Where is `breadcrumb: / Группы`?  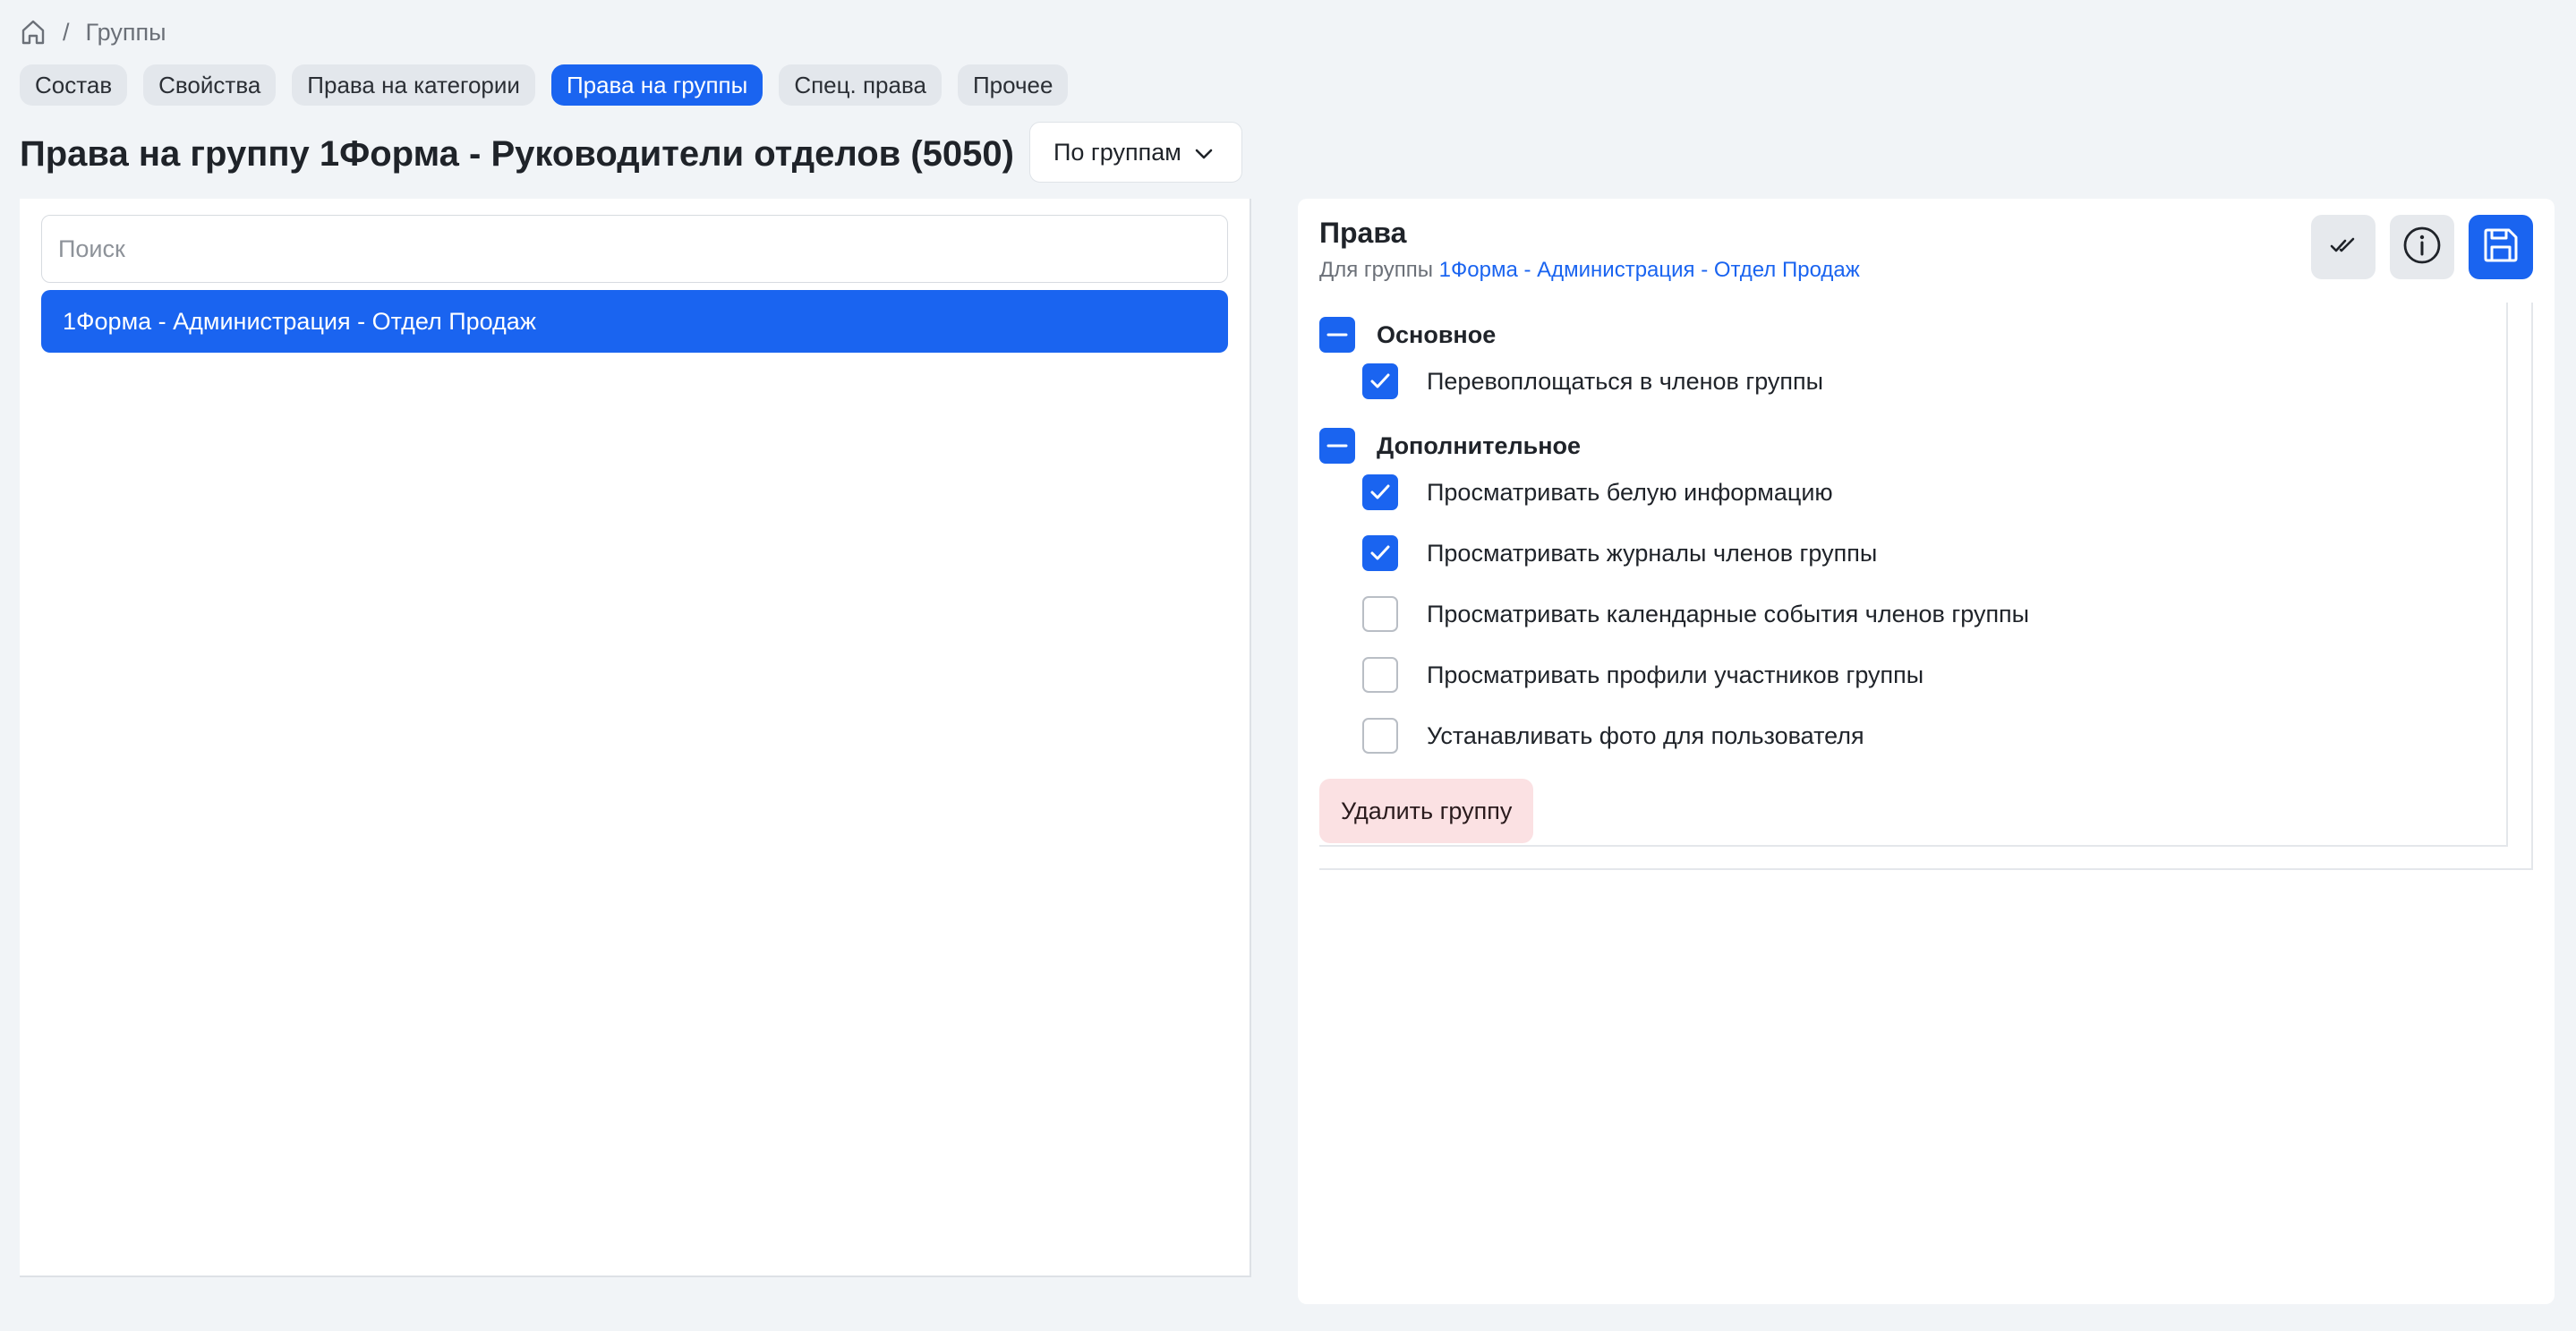 breadcrumb: / Группы is located at coordinates (93, 32).